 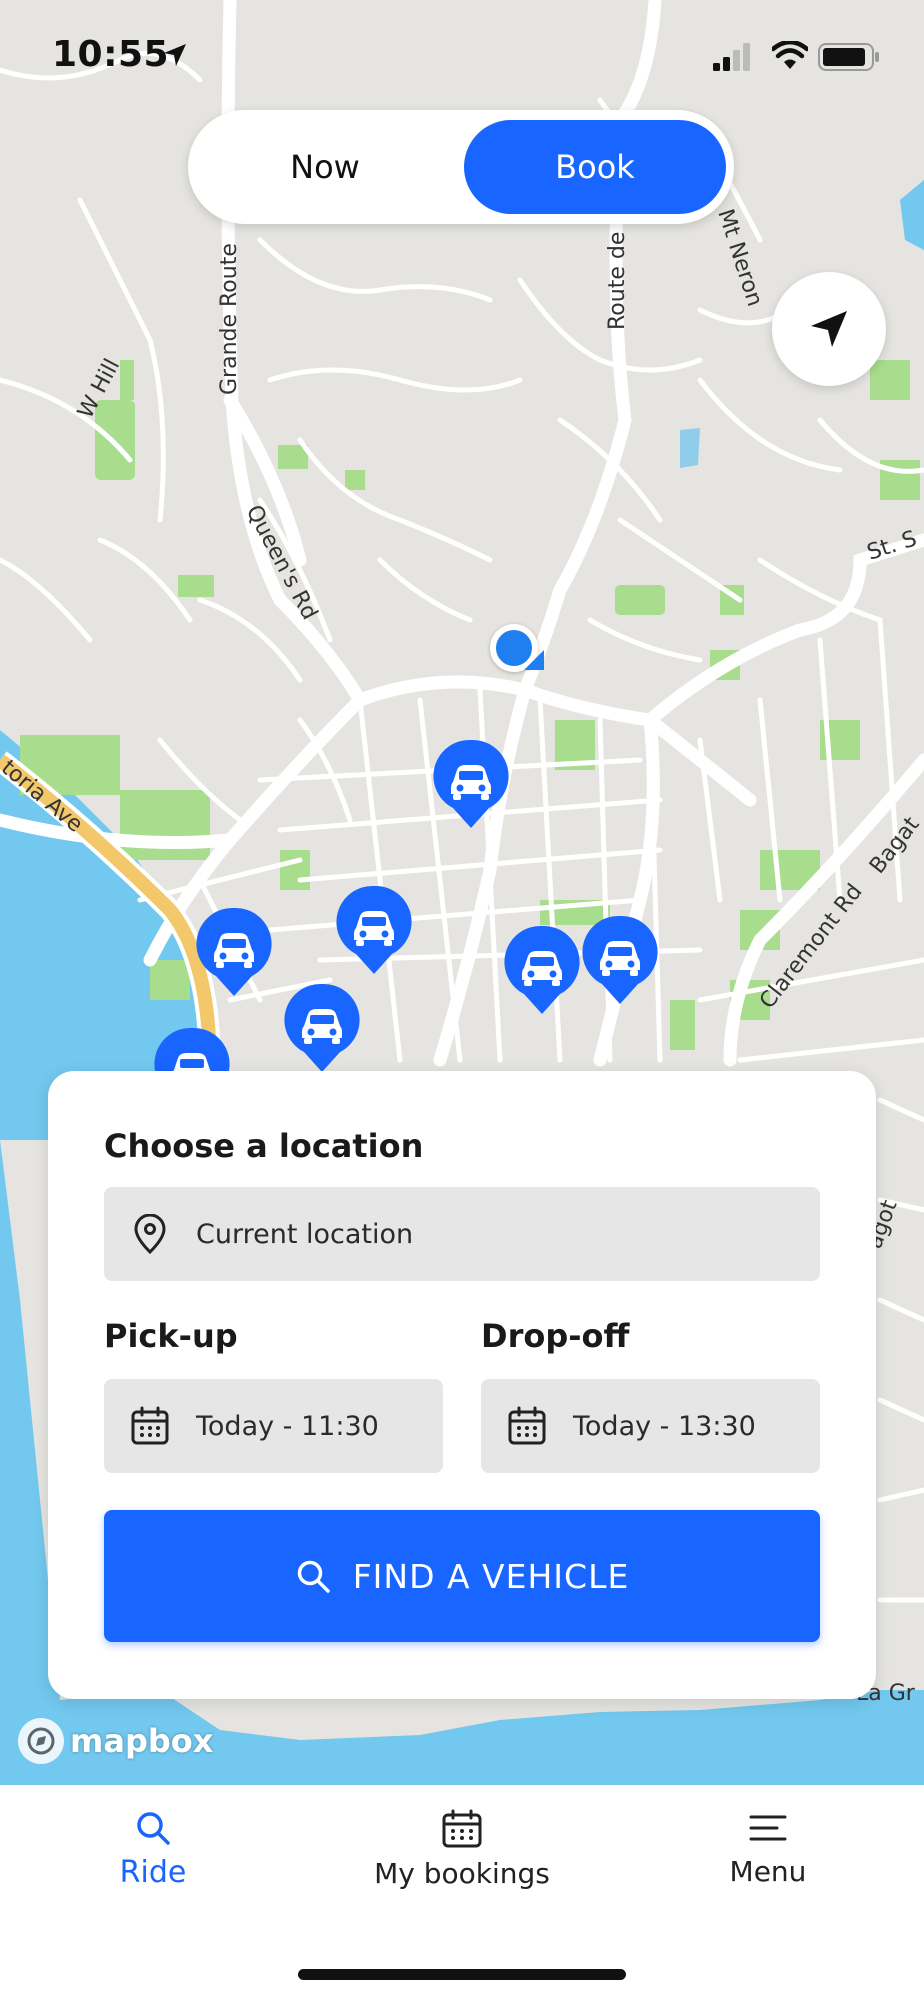 What do you see at coordinates (768, 1828) in the screenshot?
I see `menu-icon` at bounding box center [768, 1828].